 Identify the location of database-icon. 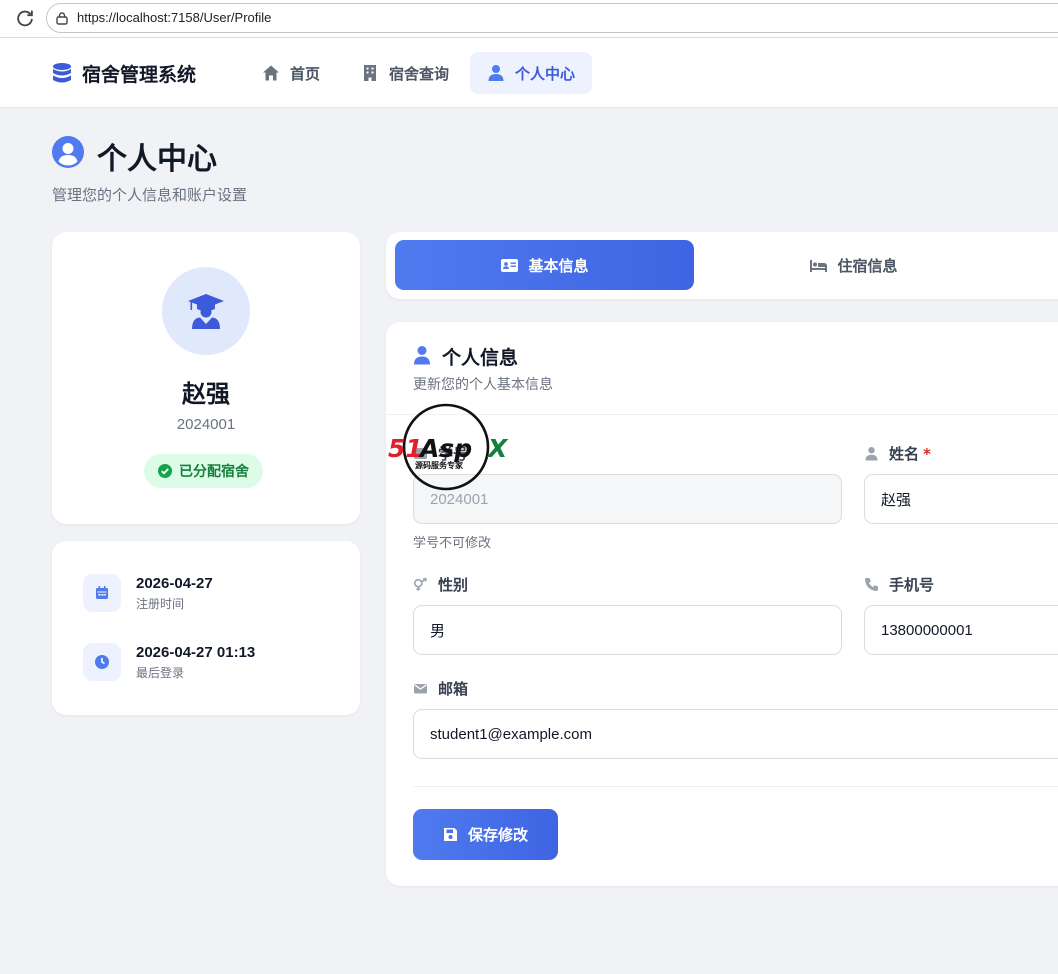
(62, 72).